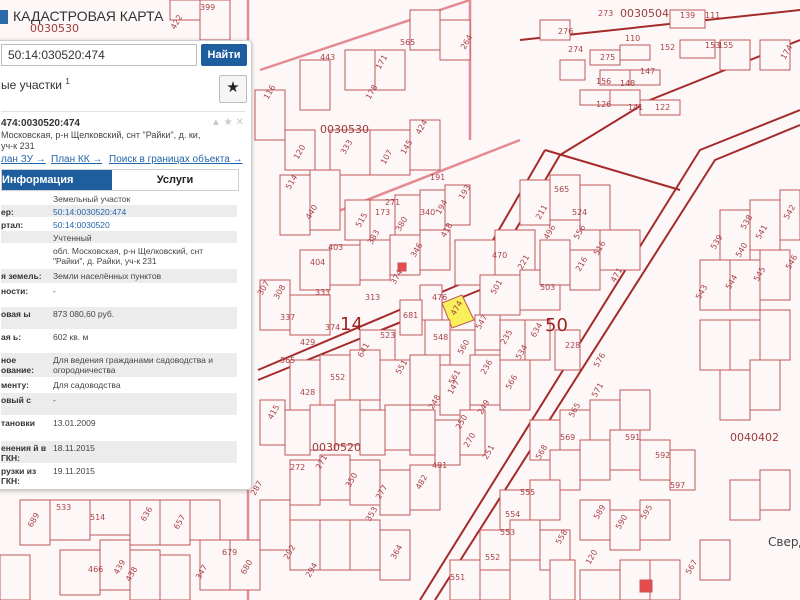 This screenshot has height=600, width=800. I want to click on plot-number: 514, so click(97, 517).